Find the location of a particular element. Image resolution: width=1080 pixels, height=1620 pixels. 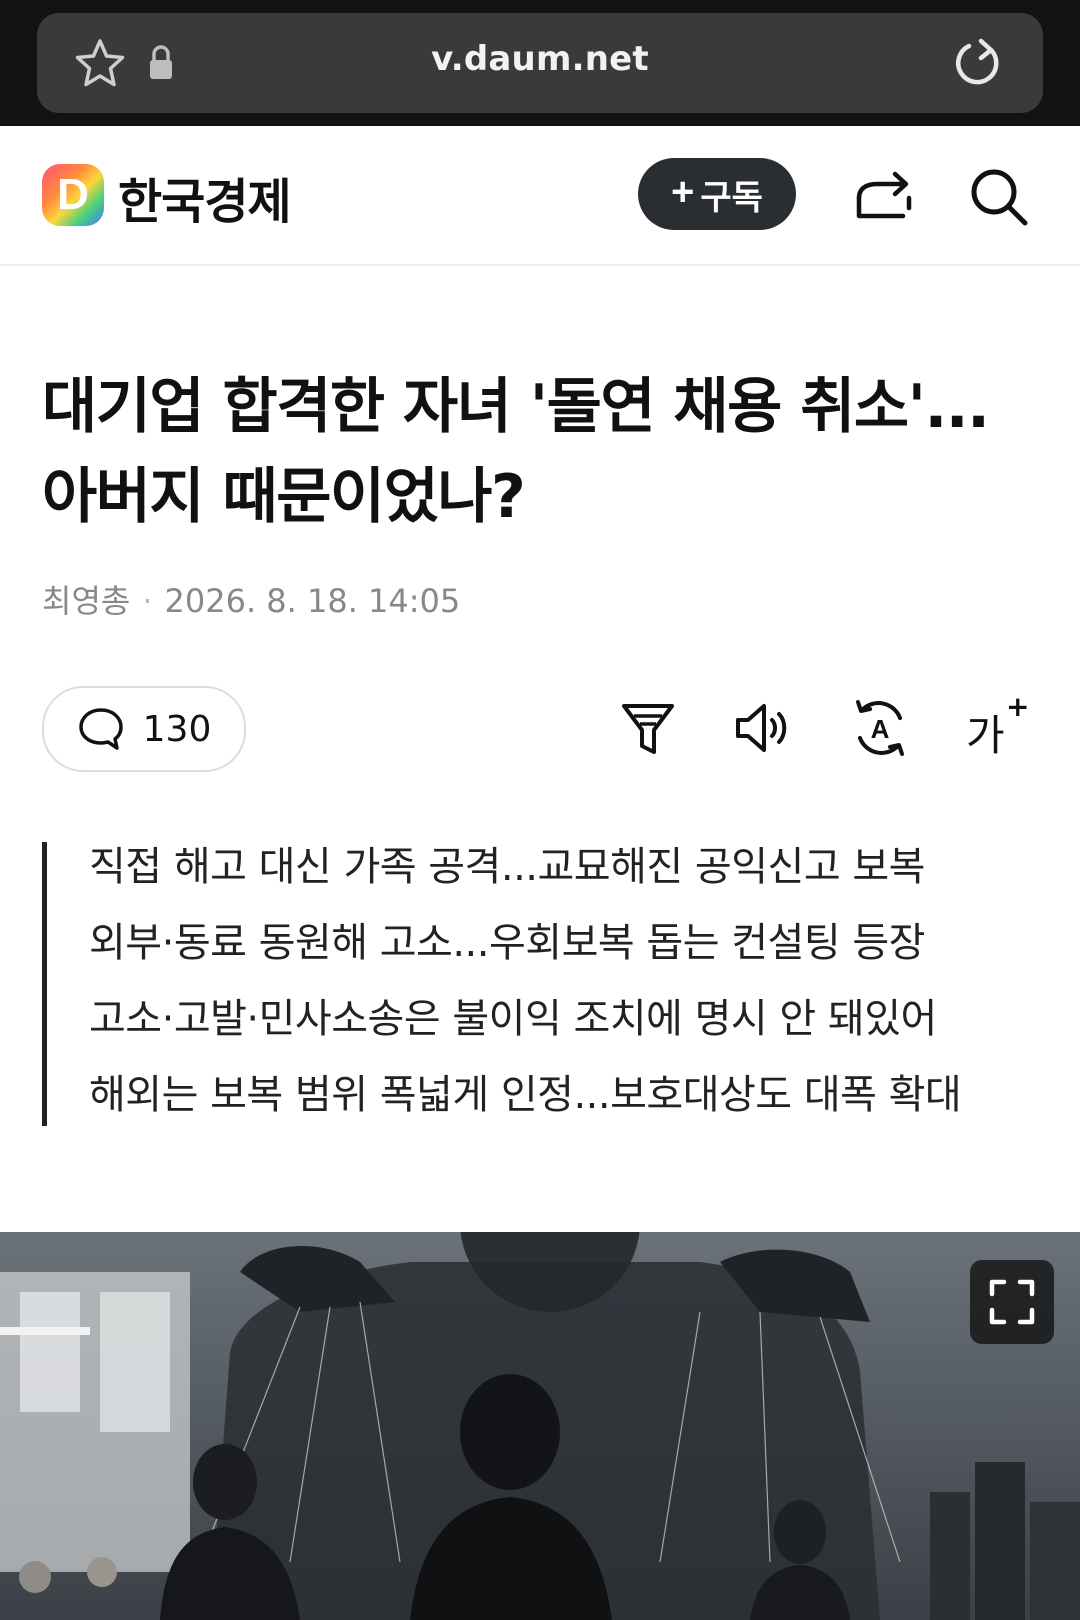

subscribe-button: + 구독 is located at coordinates (717, 194).